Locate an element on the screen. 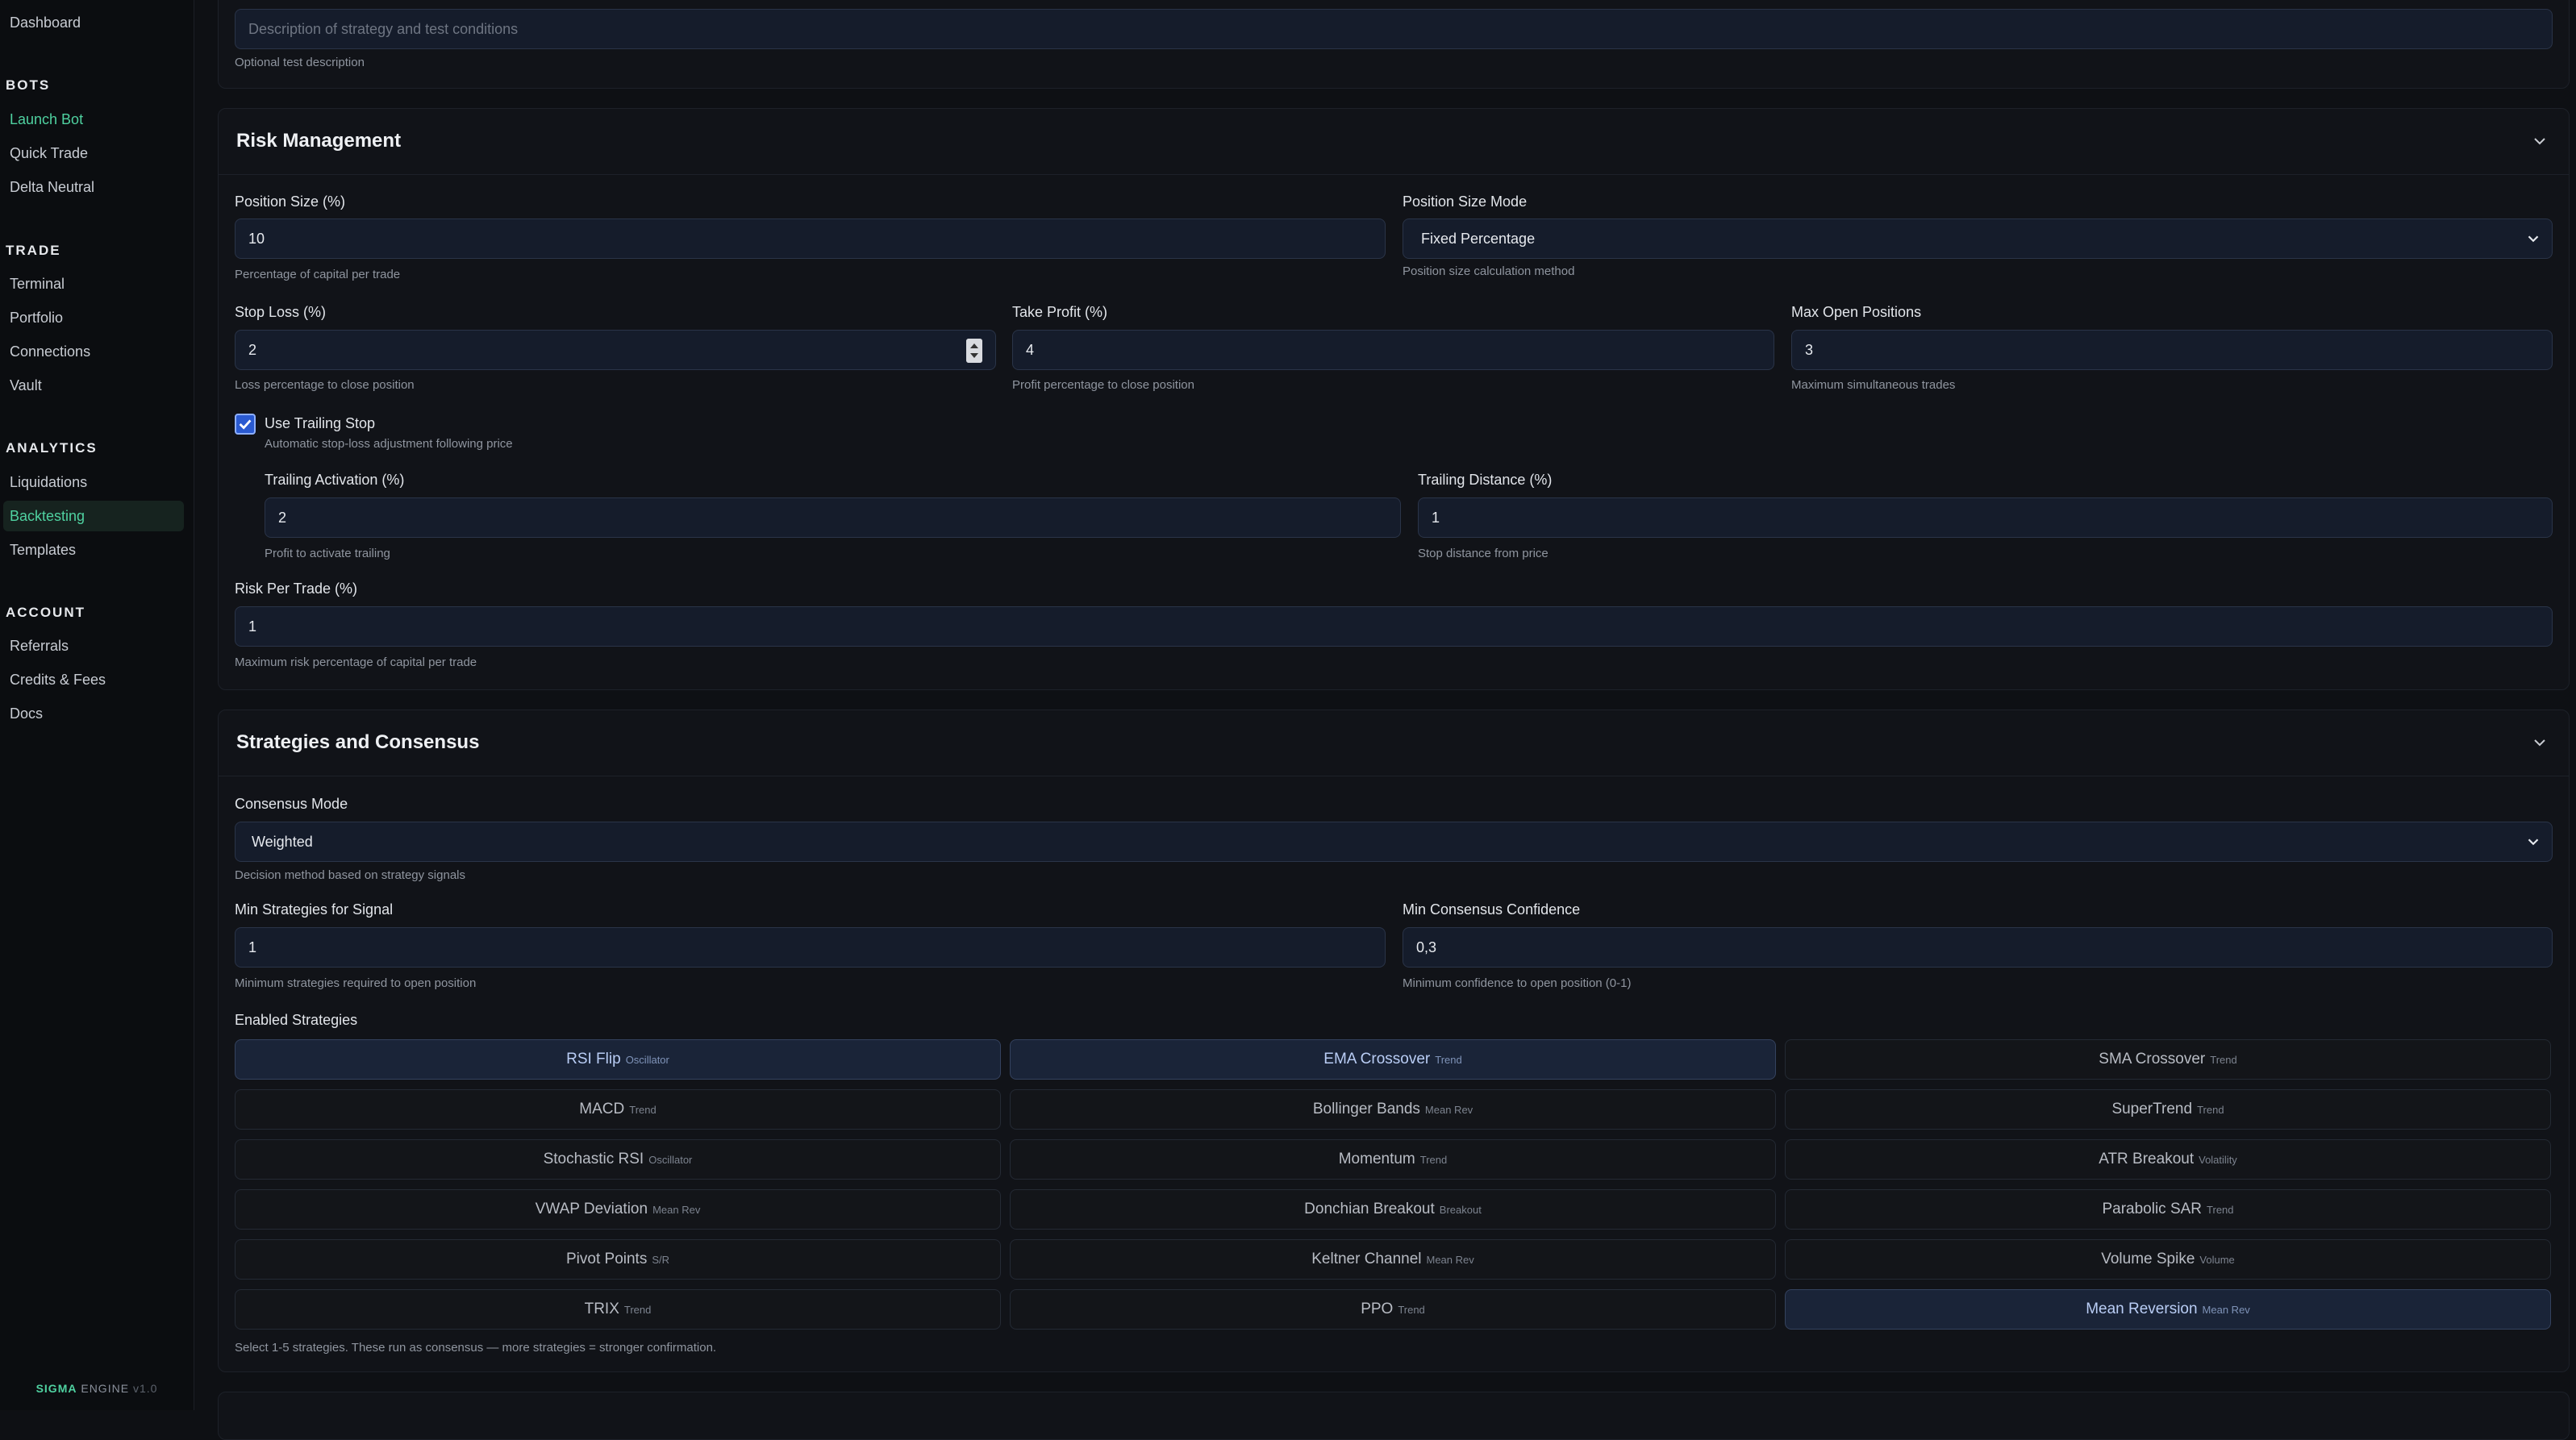  trailing-activation-hint: Profit to activate trailing is located at coordinates (327, 553).